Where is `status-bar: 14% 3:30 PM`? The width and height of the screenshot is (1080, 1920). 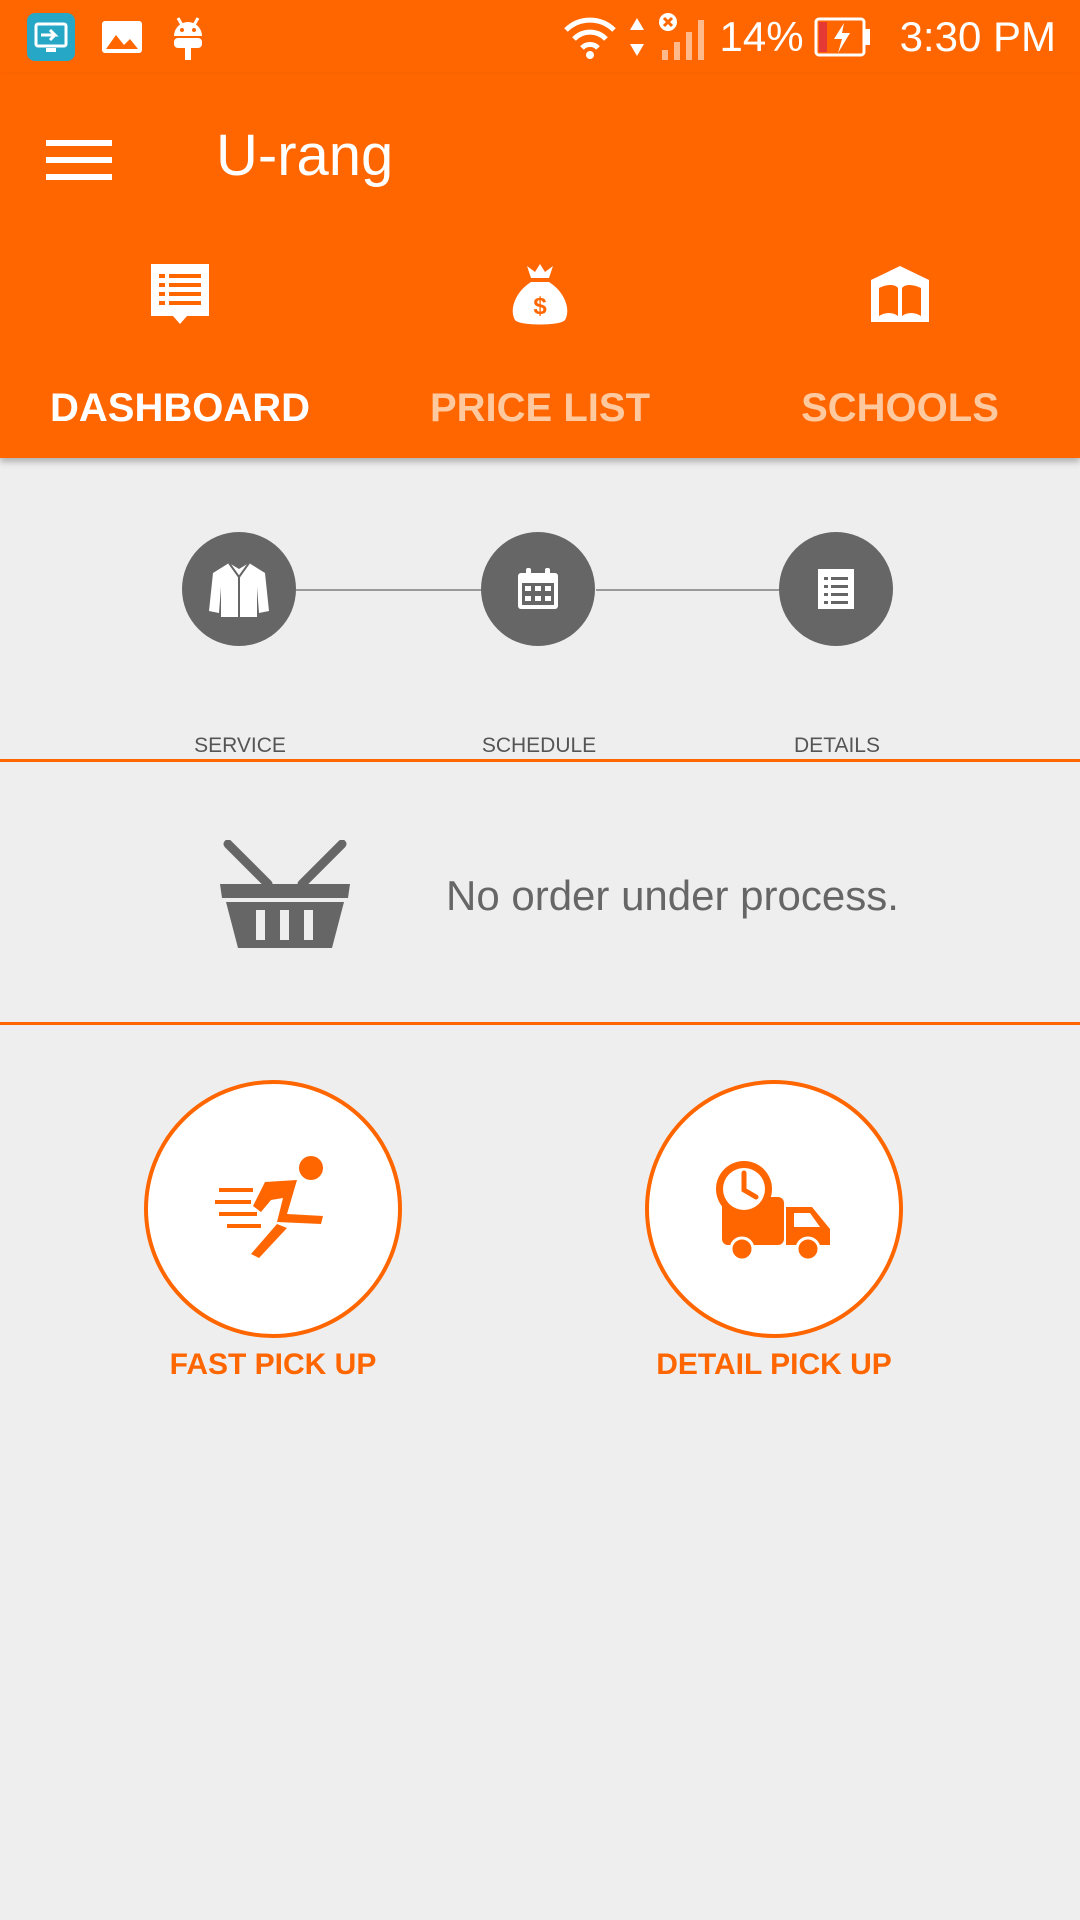 status-bar: 14% 3:30 PM is located at coordinates (540, 37).